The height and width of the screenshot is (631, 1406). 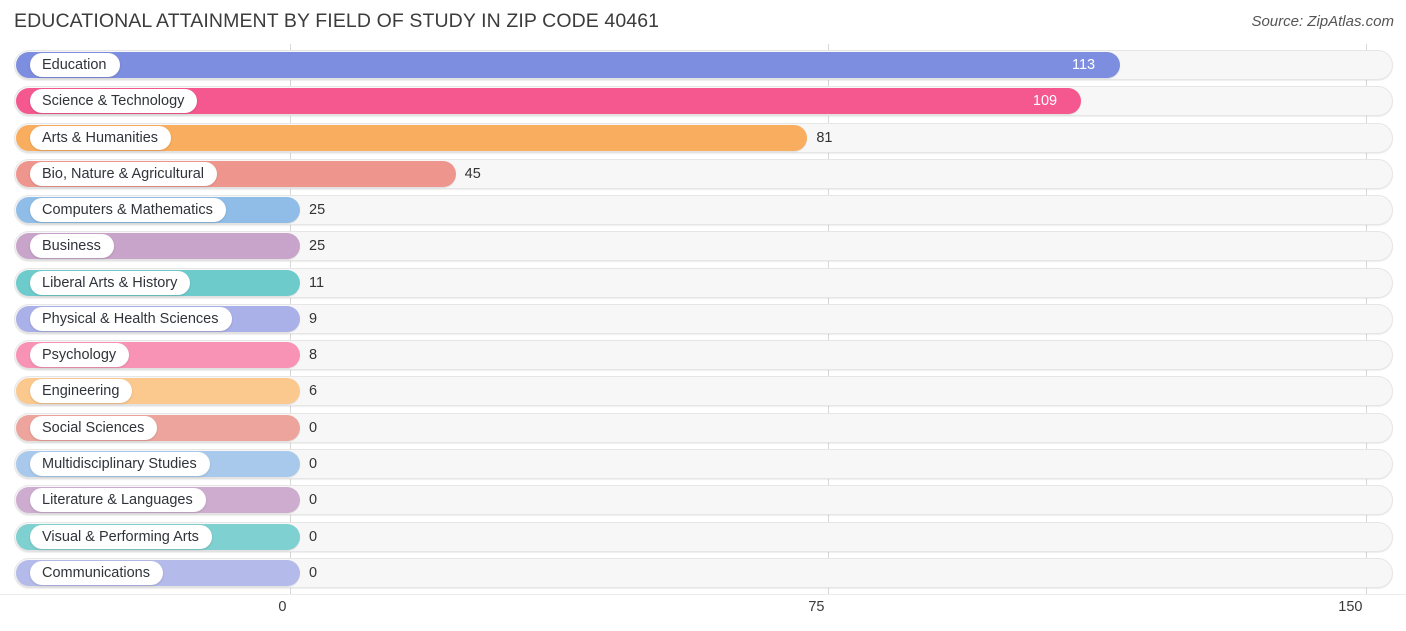 I want to click on x-tick-label: 0, so click(x=282, y=607).